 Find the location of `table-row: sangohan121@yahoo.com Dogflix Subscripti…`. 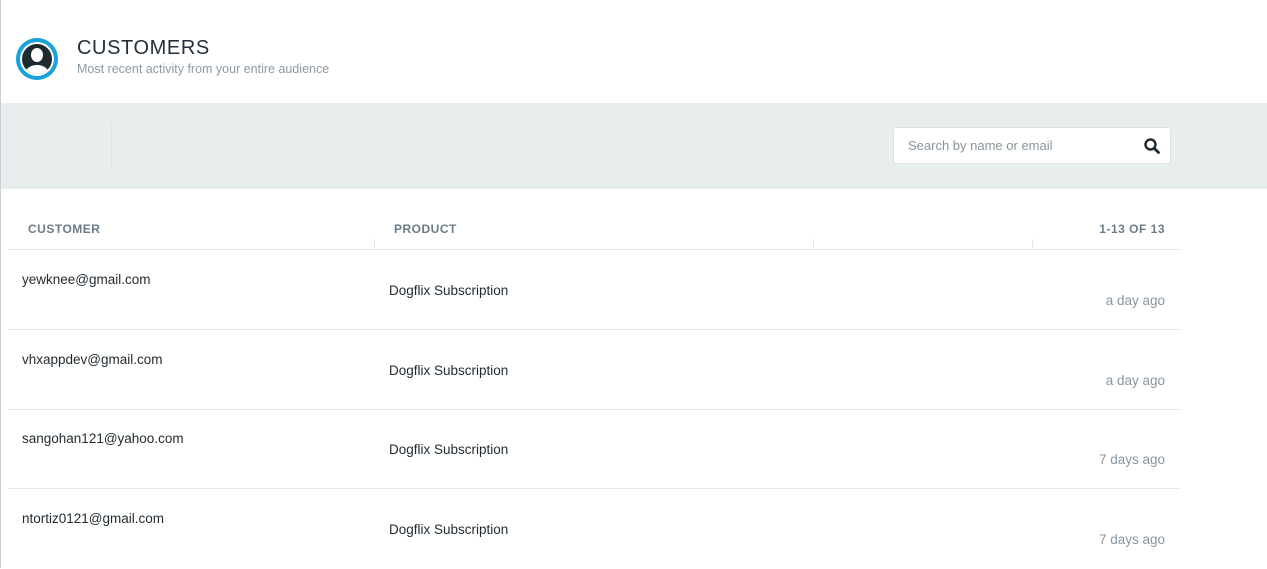

table-row: sangohan121@yahoo.com Dogflix Subscripti… is located at coordinates (594, 449).